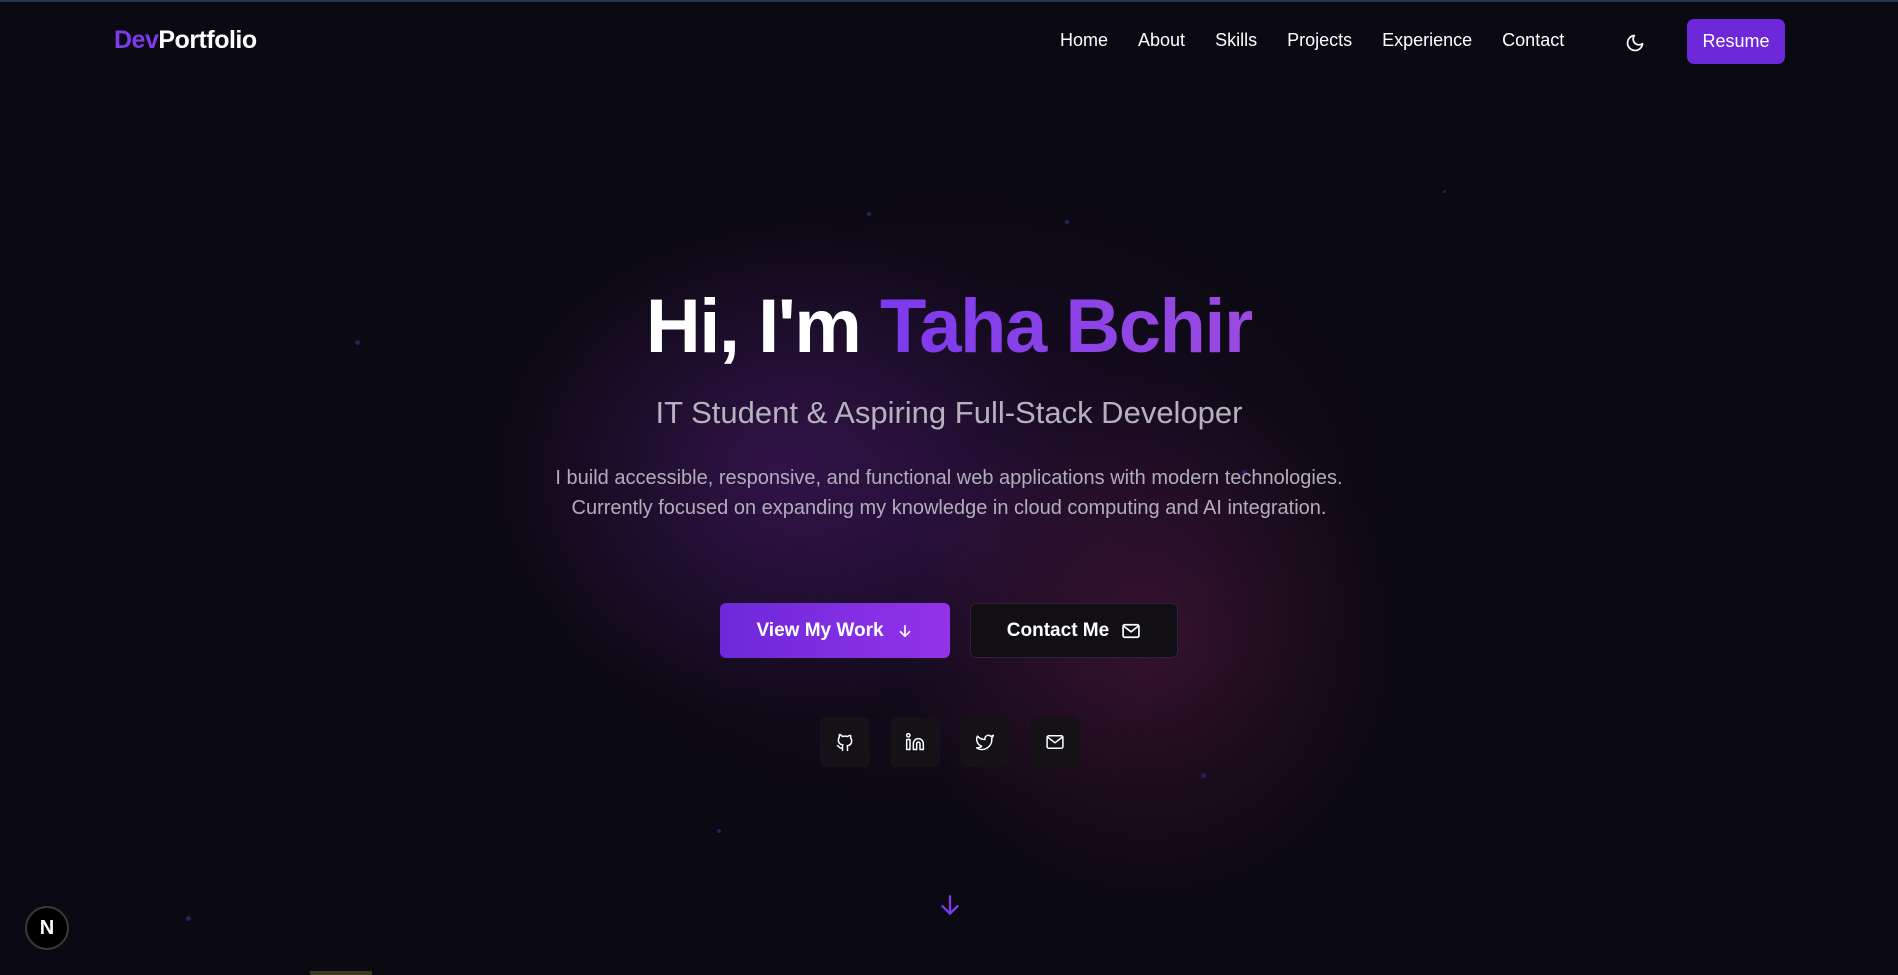 Image resolution: width=1898 pixels, height=975 pixels. I want to click on linkedin-icon, so click(915, 741).